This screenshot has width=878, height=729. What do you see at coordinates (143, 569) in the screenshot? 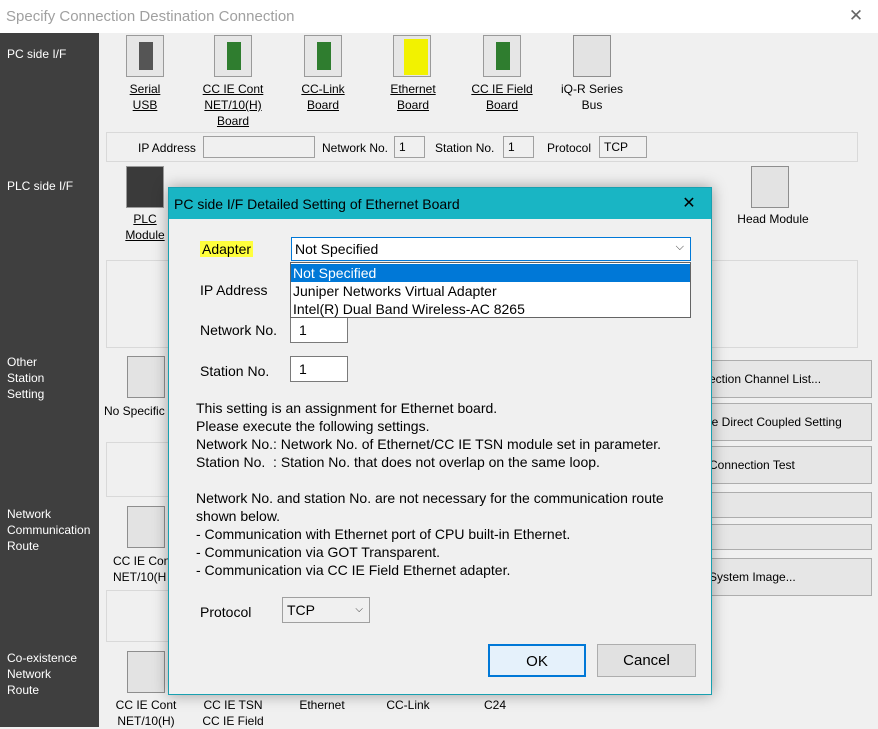
I see `network-route-cc-ie-label: CC IE Con NET/10(H` at bounding box center [143, 569].